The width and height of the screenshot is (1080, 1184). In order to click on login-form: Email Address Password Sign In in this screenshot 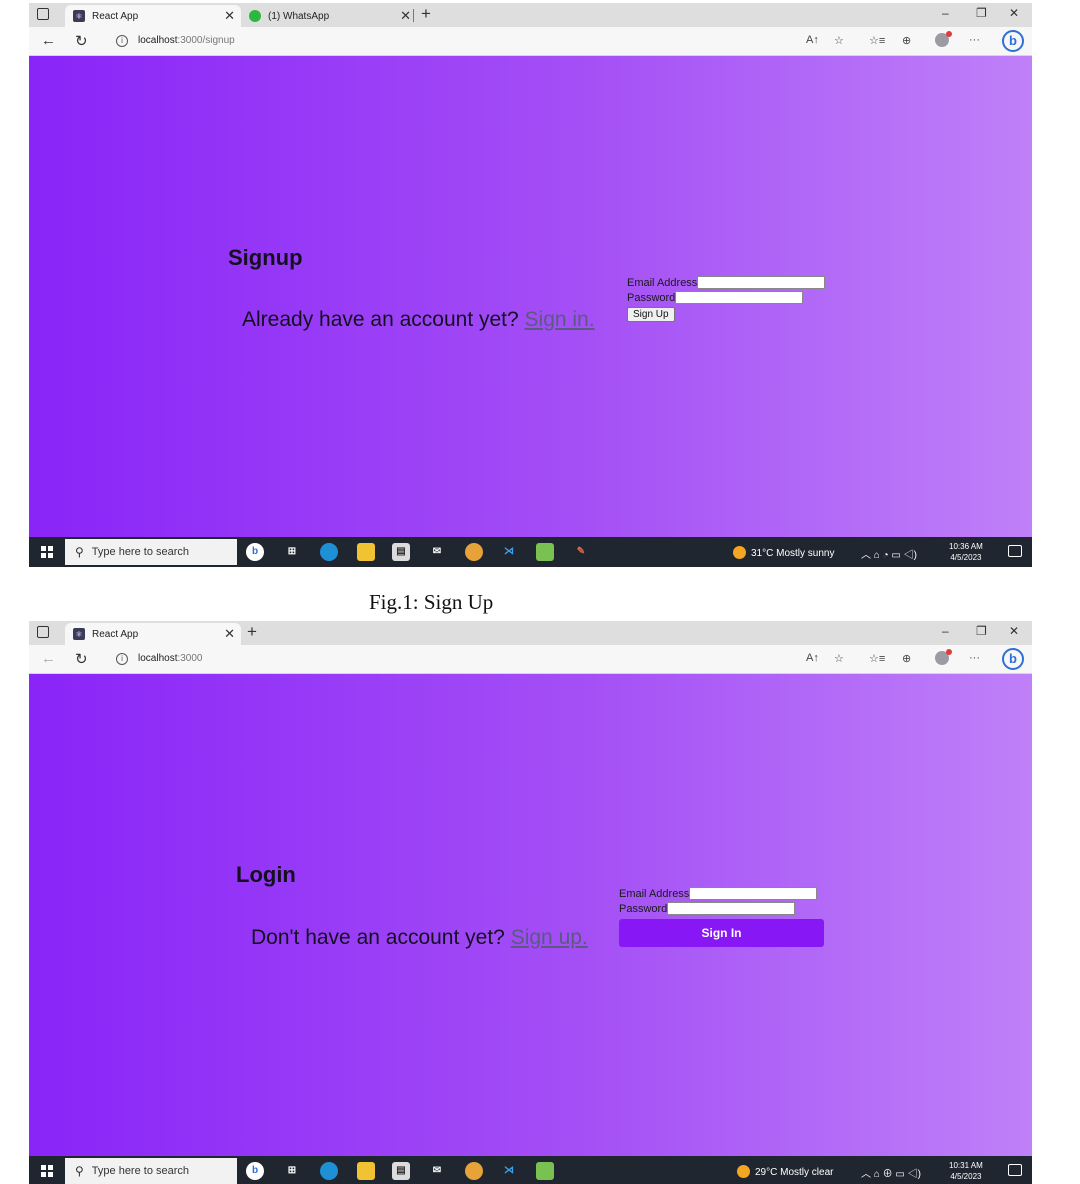, I will do `click(721, 916)`.